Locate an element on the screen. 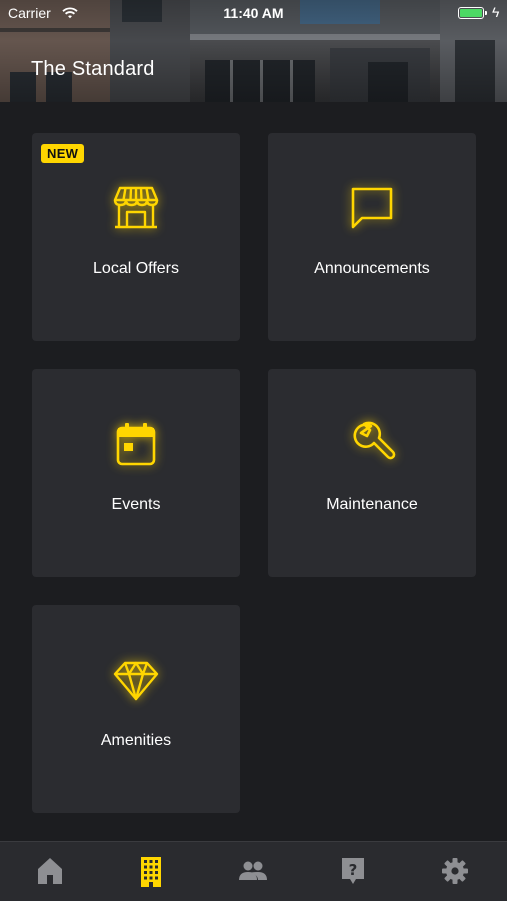  home-icon is located at coordinates (50, 871).